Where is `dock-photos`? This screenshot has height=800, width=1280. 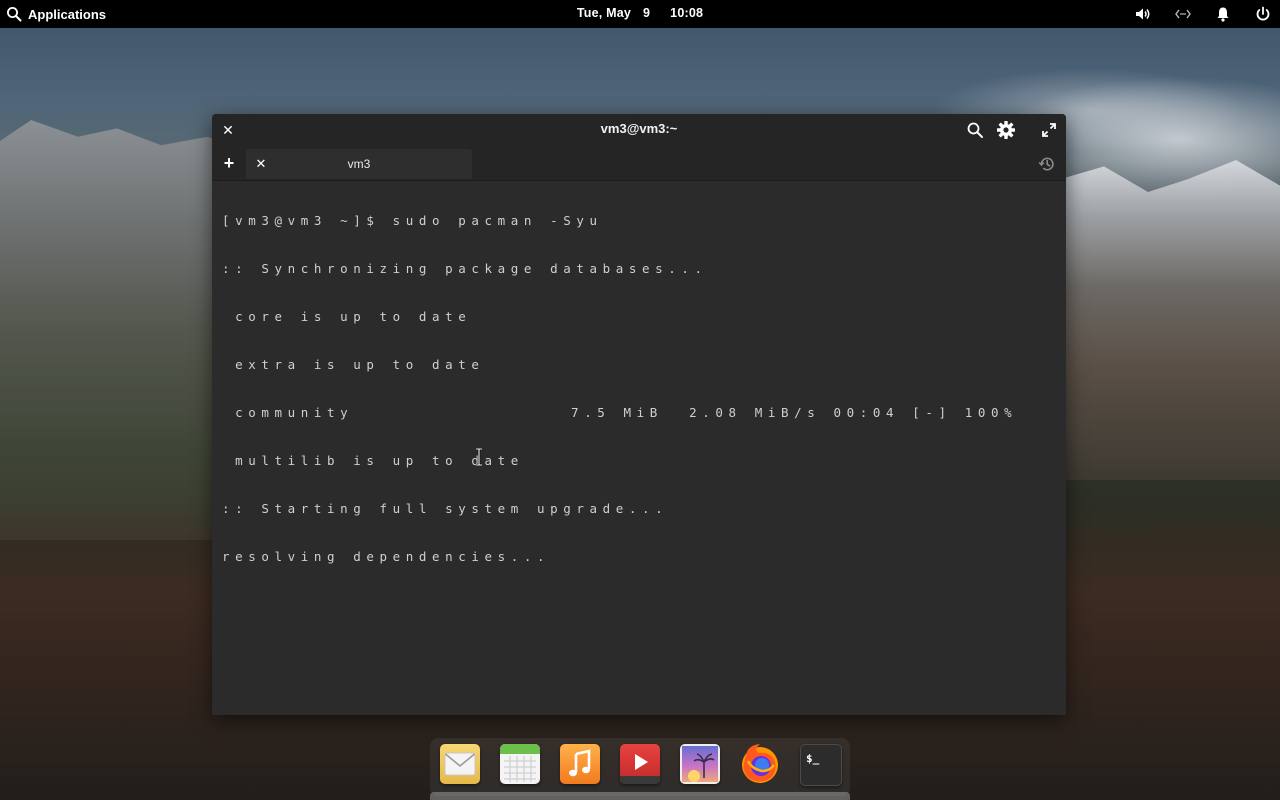
dock-photos is located at coordinates (700, 764).